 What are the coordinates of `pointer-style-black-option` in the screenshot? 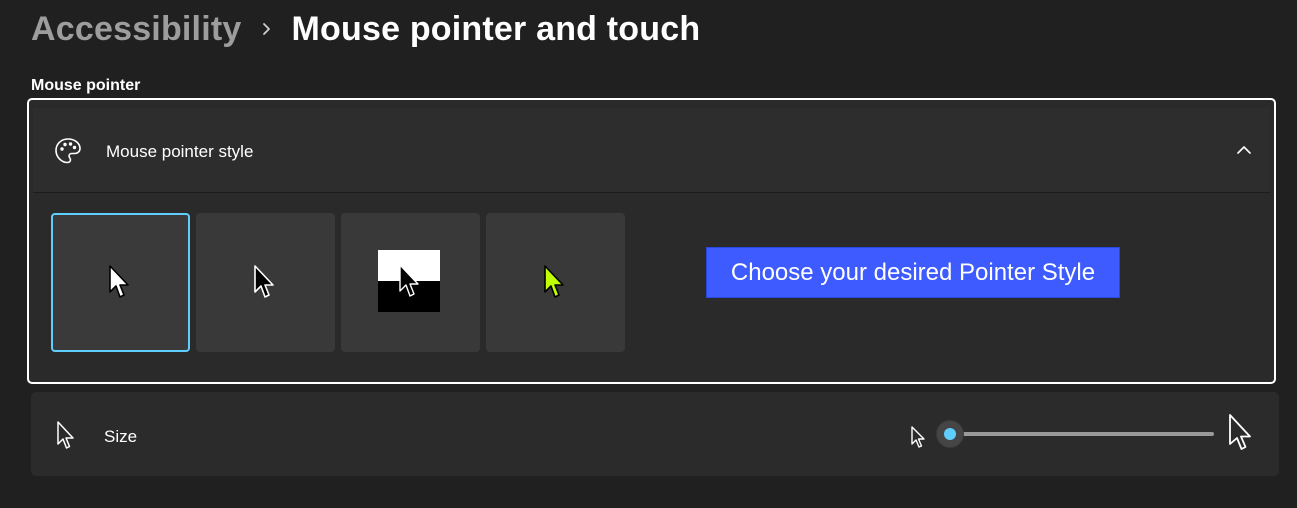 It's located at (265, 282).